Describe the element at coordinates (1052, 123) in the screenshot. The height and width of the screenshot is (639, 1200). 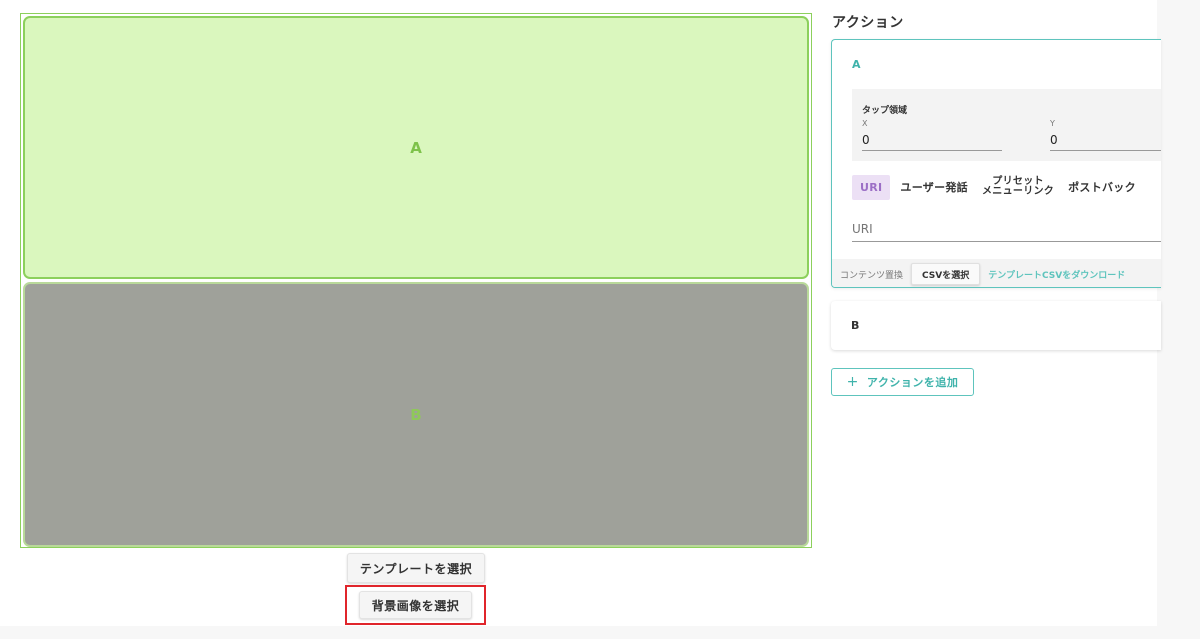
I see `y-label: Y` at that location.